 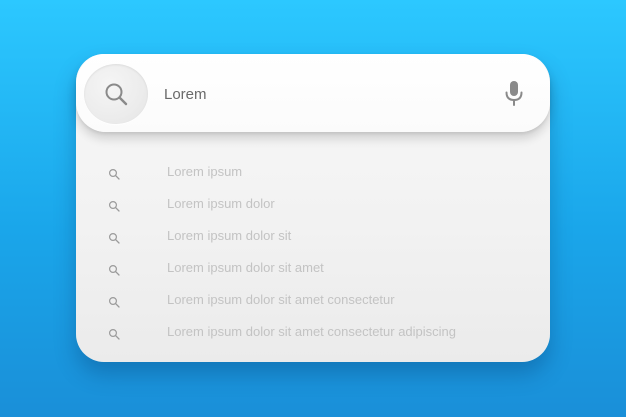 I want to click on search-button, so click(x=116, y=94).